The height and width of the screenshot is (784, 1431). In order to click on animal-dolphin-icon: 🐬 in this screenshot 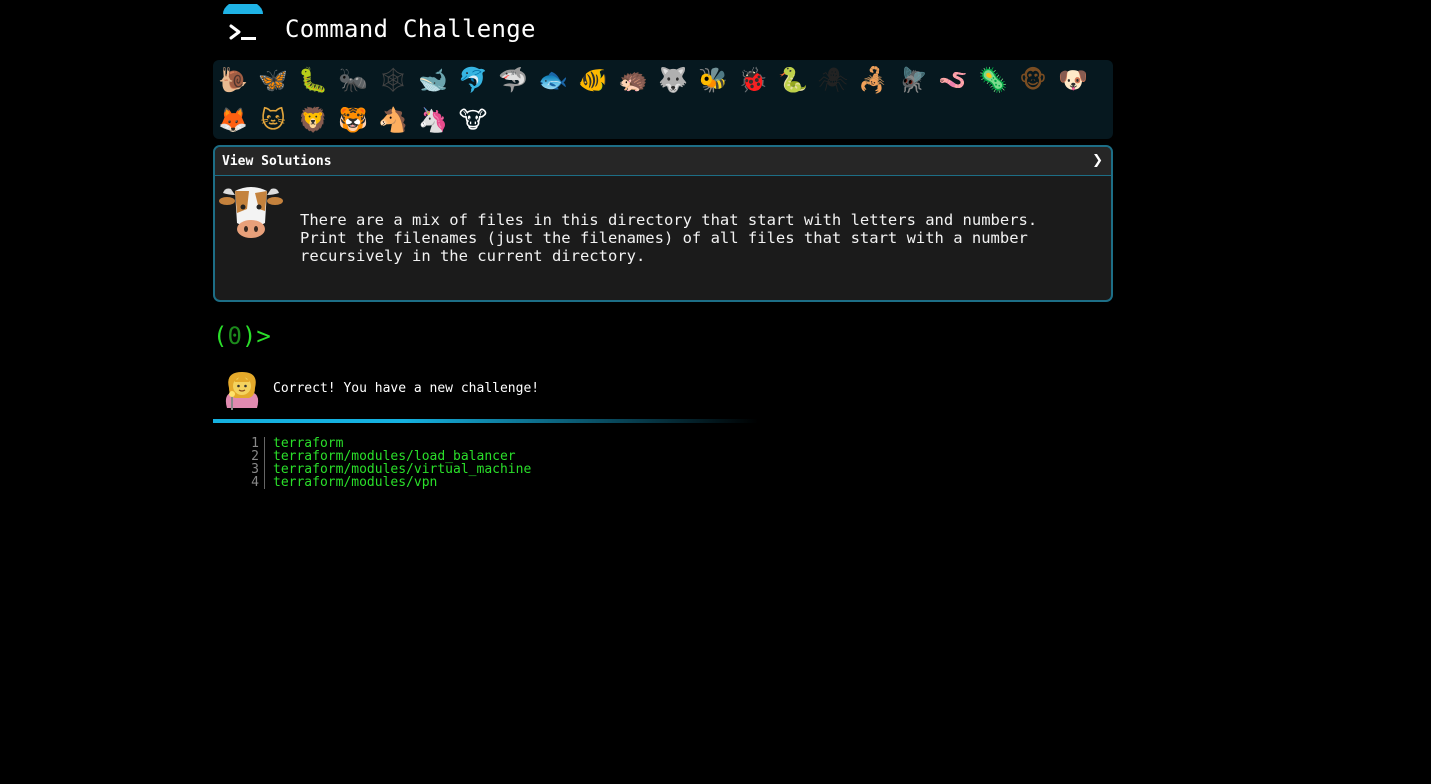, I will do `click(473, 80)`.